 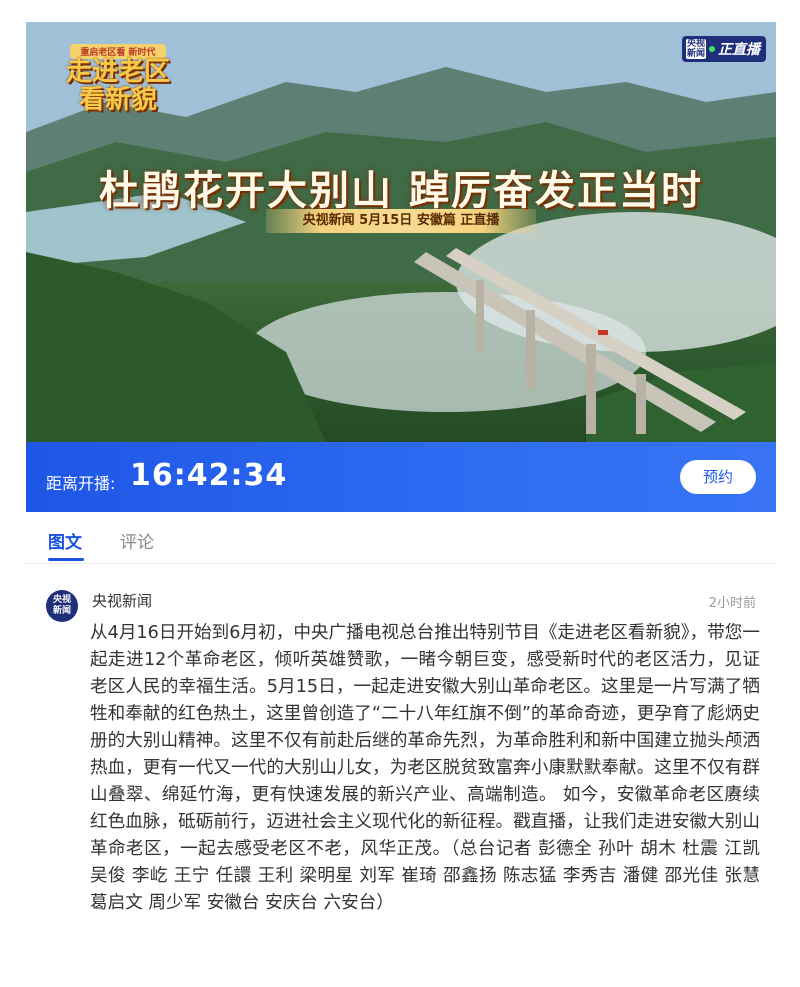 What do you see at coordinates (401, 477) in the screenshot?
I see `countdown-bar: 距离开播: 16:42:34 预约` at bounding box center [401, 477].